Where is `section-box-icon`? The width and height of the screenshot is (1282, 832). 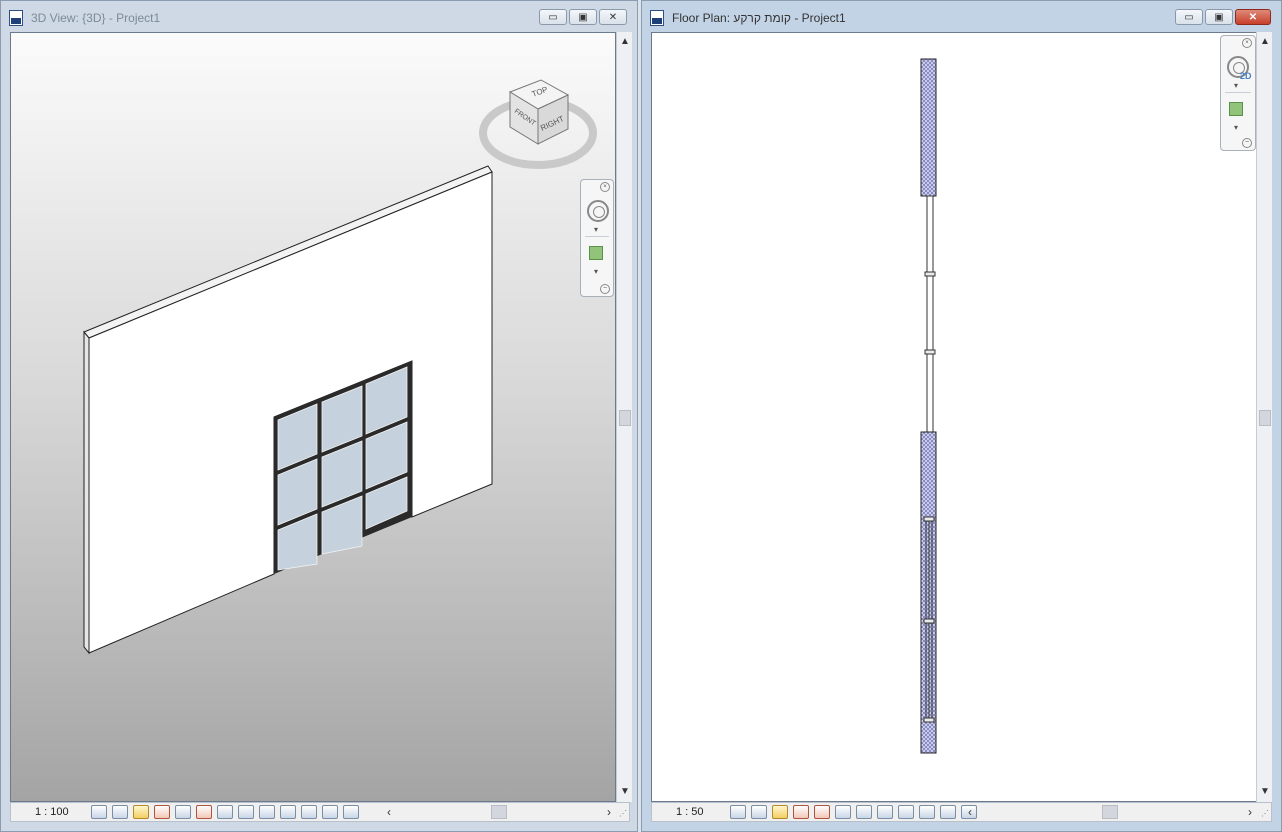 section-box-icon is located at coordinates (351, 812).